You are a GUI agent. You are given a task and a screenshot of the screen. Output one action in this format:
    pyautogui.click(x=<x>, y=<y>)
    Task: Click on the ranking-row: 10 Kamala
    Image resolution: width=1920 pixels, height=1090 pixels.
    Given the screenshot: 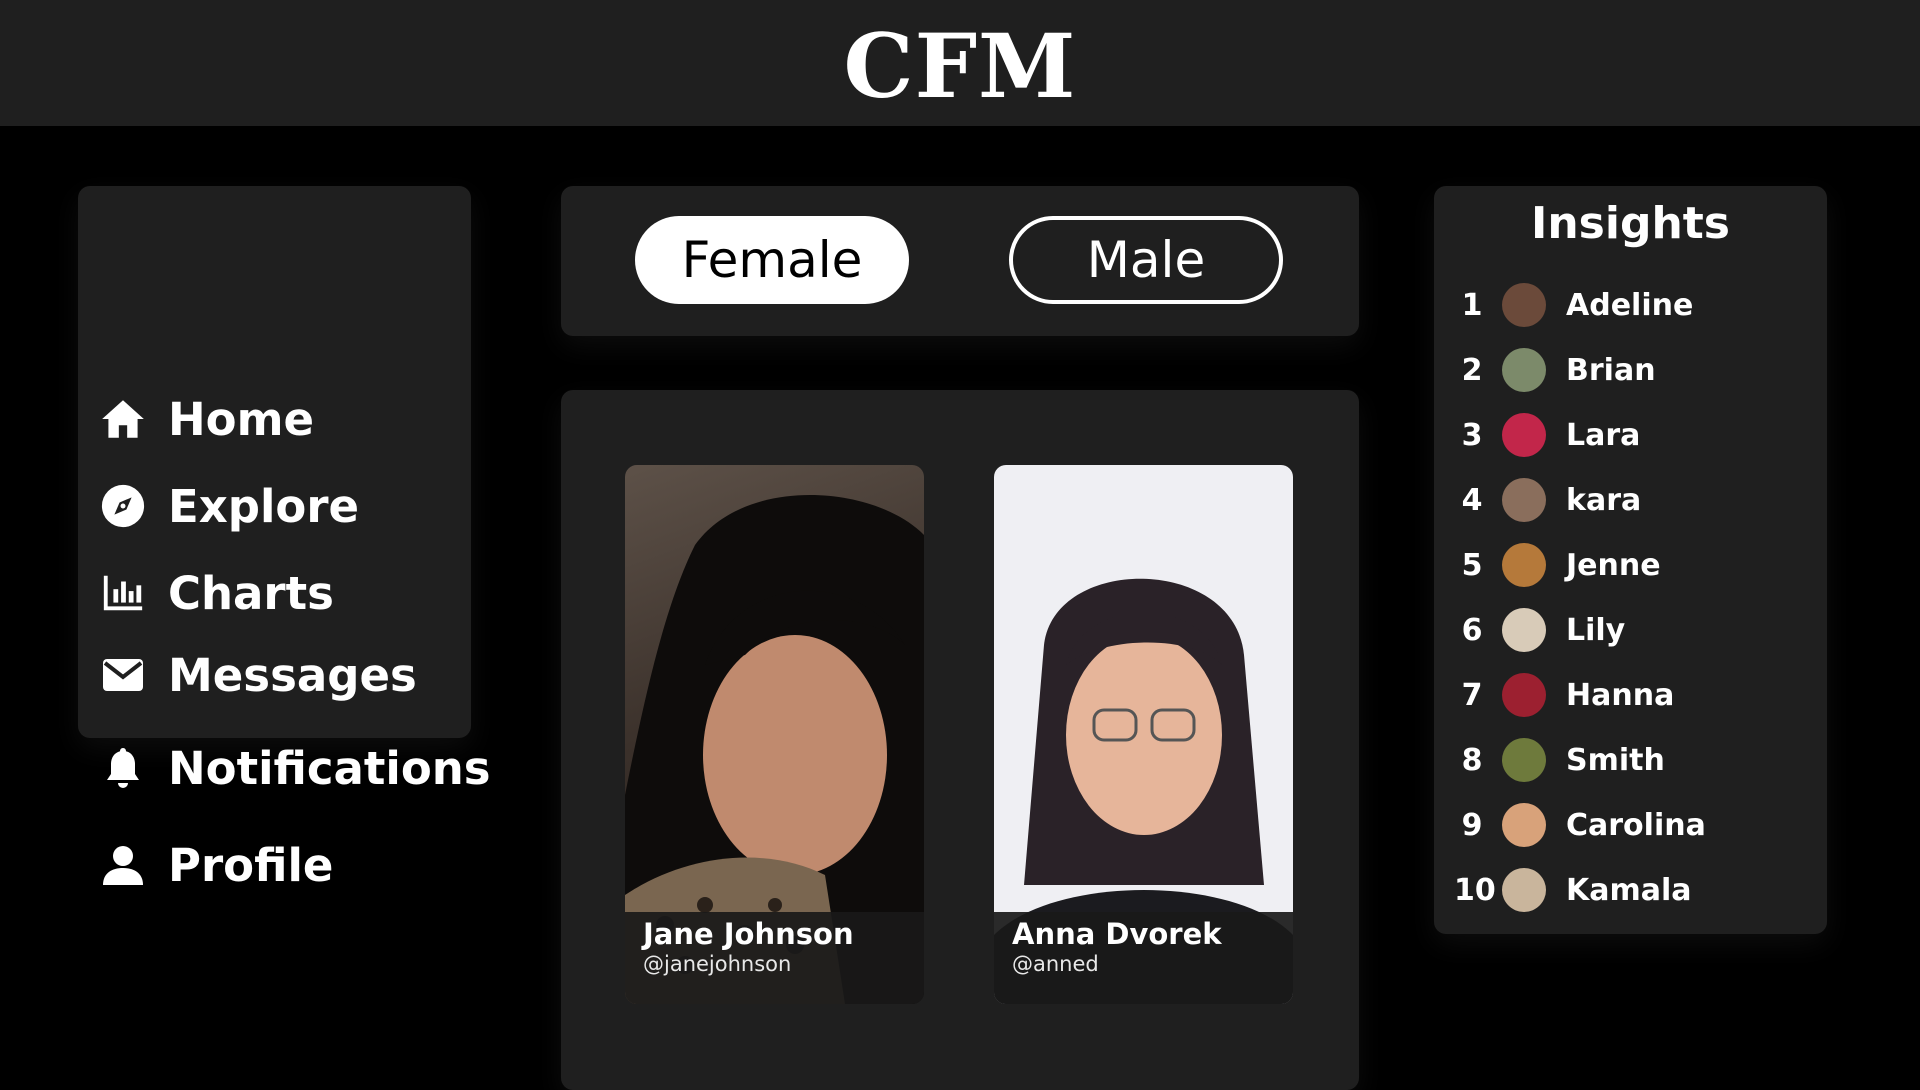 What is the action you would take?
    pyautogui.click(x=1573, y=890)
    